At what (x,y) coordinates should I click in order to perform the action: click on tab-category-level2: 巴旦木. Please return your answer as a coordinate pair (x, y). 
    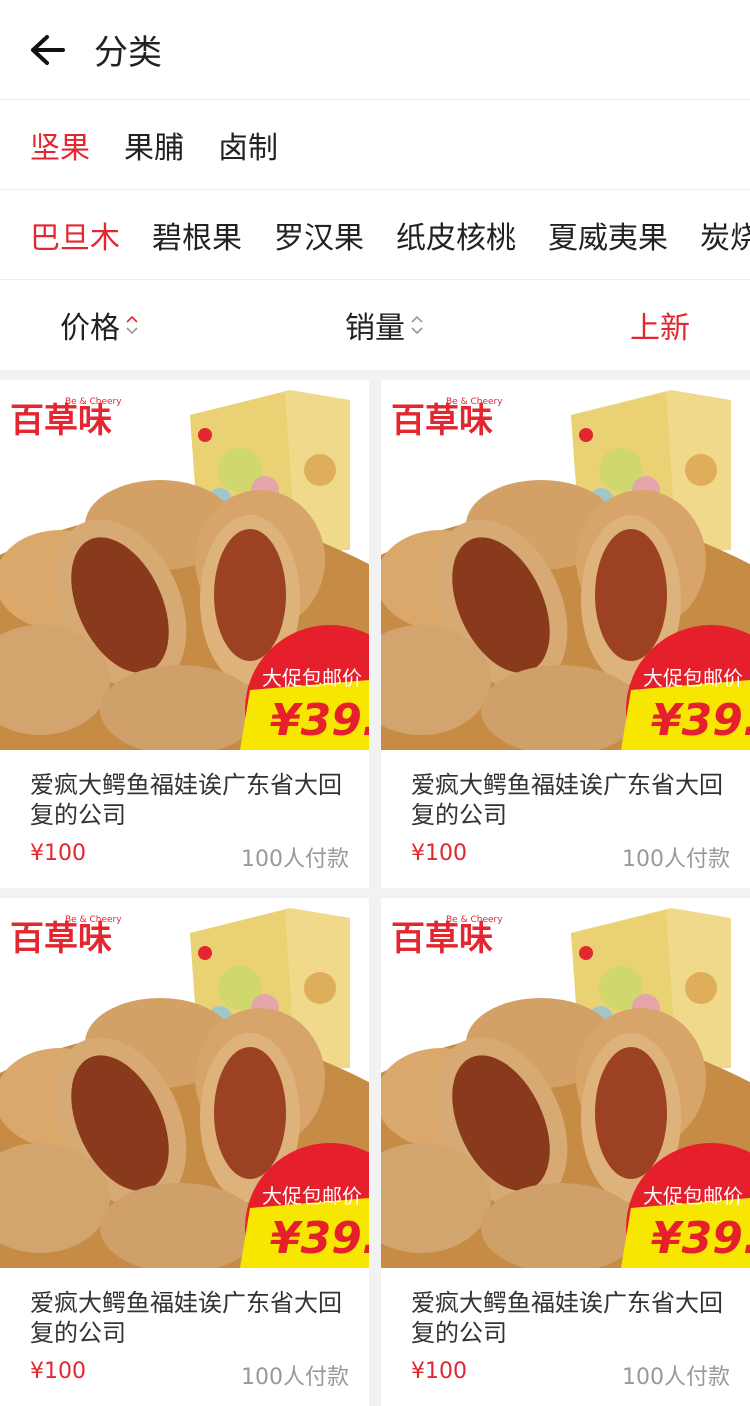
    Looking at the image, I should click on (75, 235).